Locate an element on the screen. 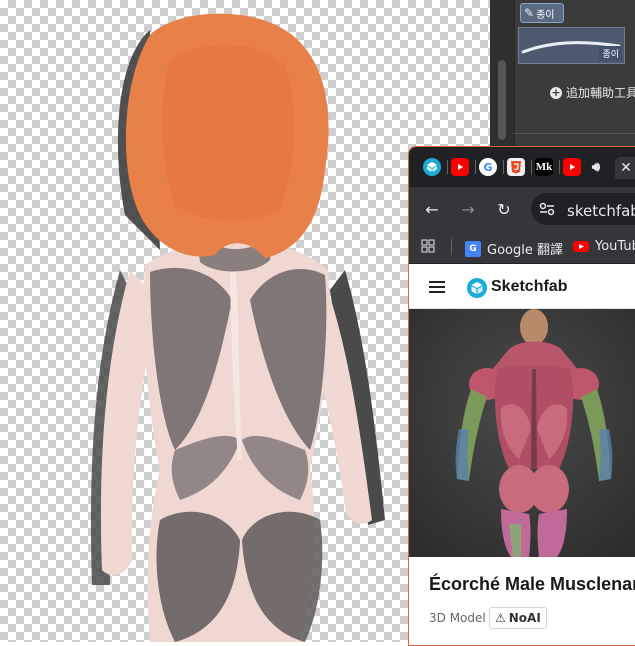  plus-icon: + is located at coordinates (556, 92).